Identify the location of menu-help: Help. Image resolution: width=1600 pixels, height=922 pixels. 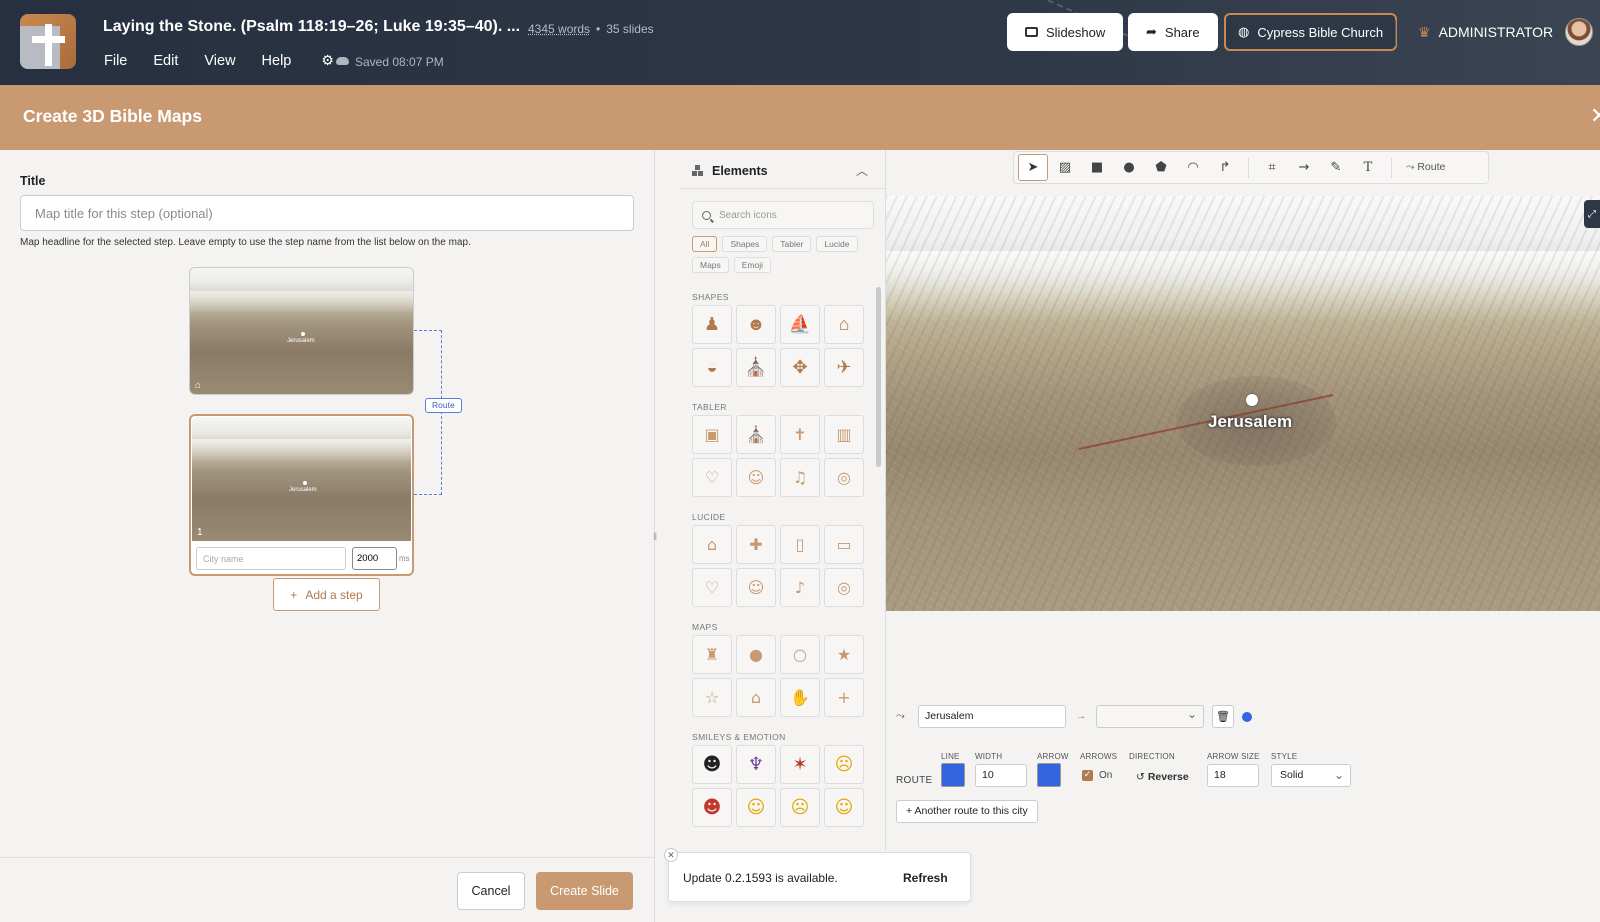
(277, 61).